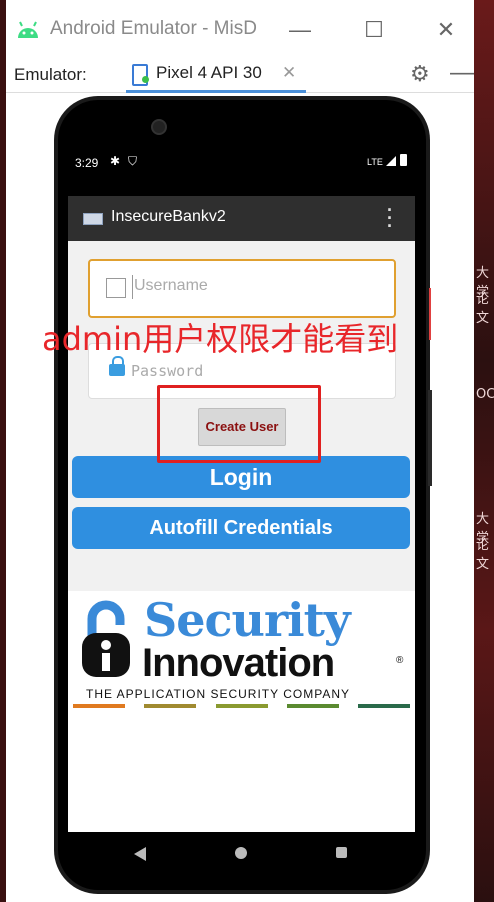  What do you see at coordinates (391, 161) in the screenshot?
I see `signal-icon` at bounding box center [391, 161].